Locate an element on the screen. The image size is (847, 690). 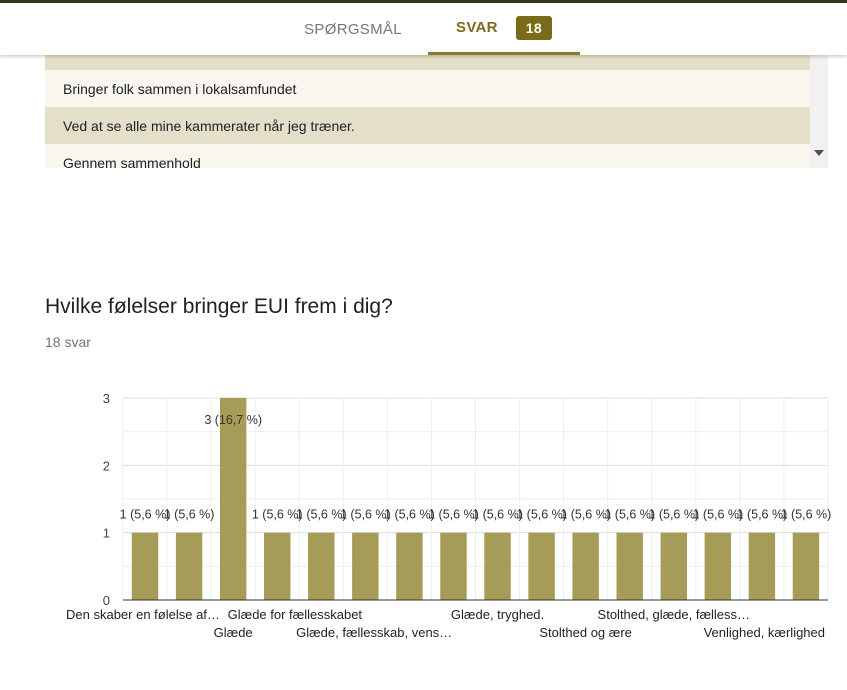
tab-questions: SPØRGSMÅL is located at coordinates (353, 29).